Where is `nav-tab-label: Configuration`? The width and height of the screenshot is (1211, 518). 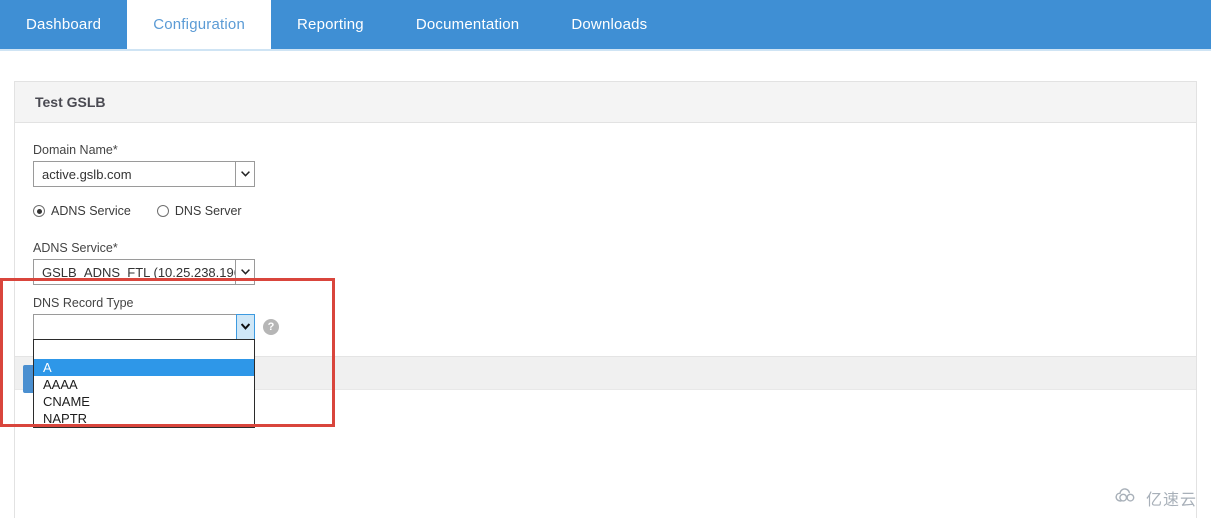
nav-tab-label: Configuration is located at coordinates (199, 24).